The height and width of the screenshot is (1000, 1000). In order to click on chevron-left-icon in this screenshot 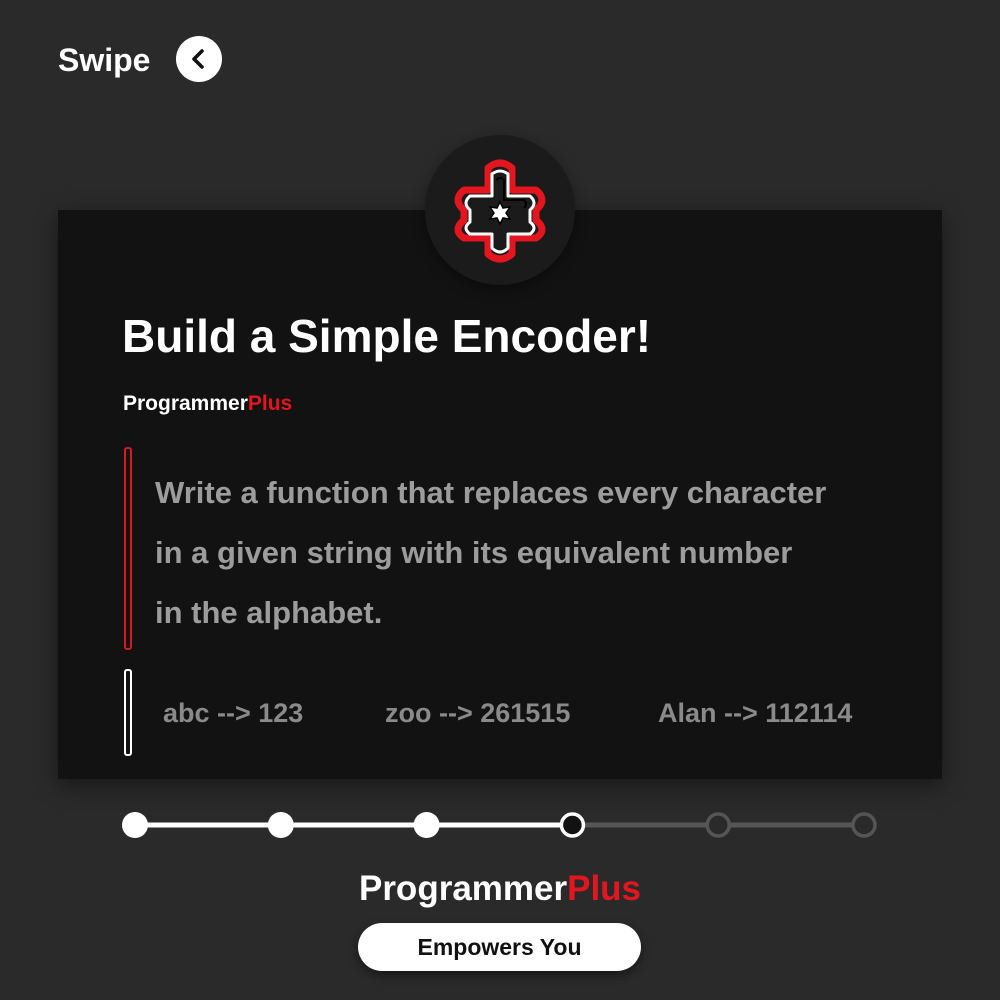, I will do `click(198, 59)`.